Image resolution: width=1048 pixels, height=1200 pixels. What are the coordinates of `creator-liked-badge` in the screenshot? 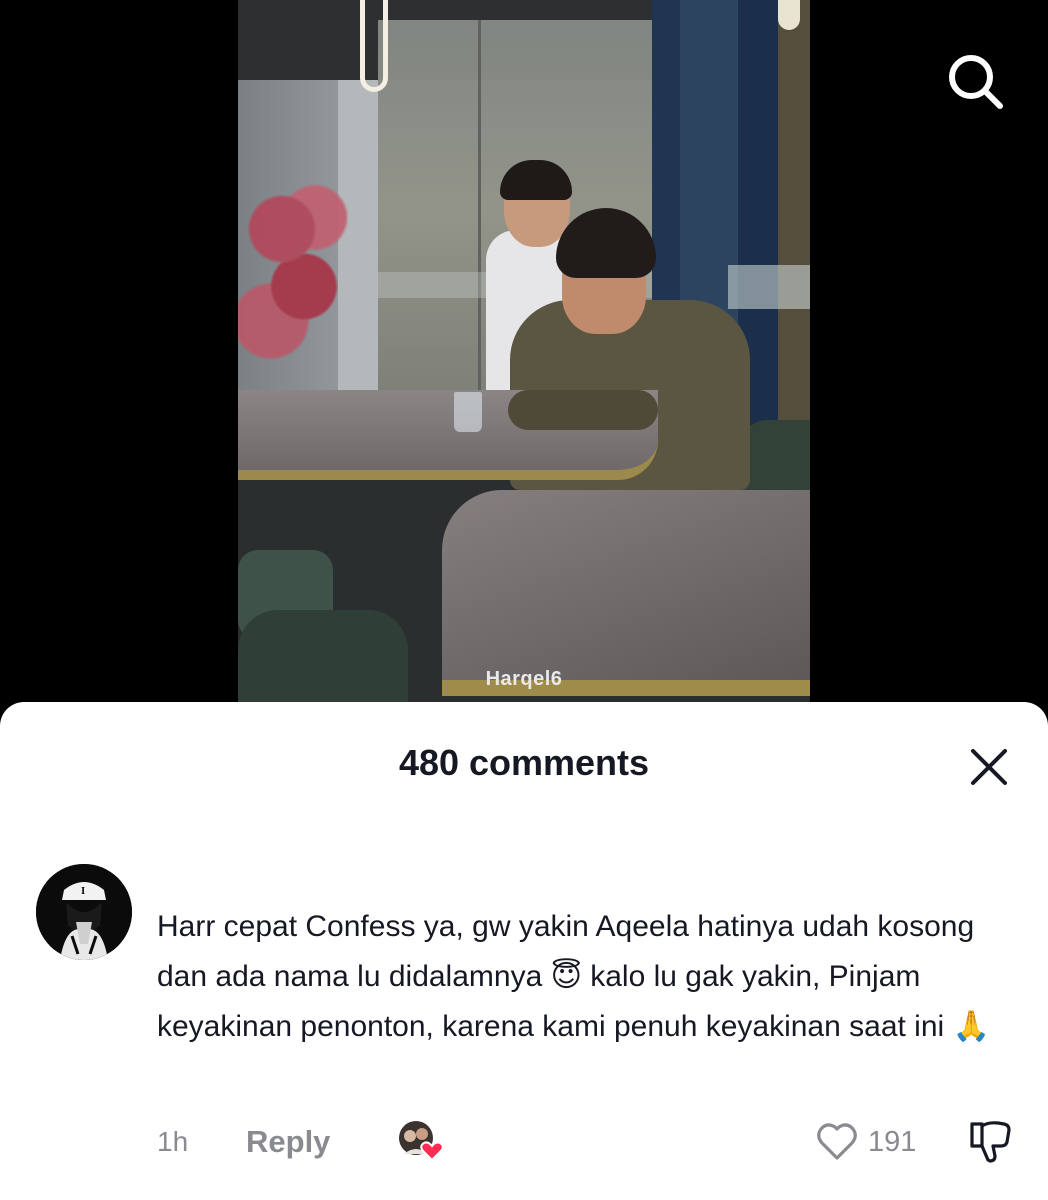 It's located at (421, 1142).